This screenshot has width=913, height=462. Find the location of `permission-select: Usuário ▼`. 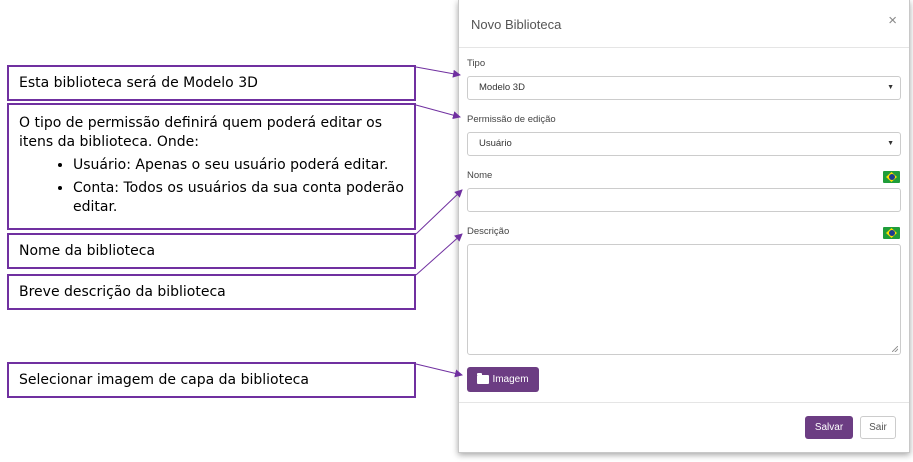

permission-select: Usuário ▼ is located at coordinates (684, 144).